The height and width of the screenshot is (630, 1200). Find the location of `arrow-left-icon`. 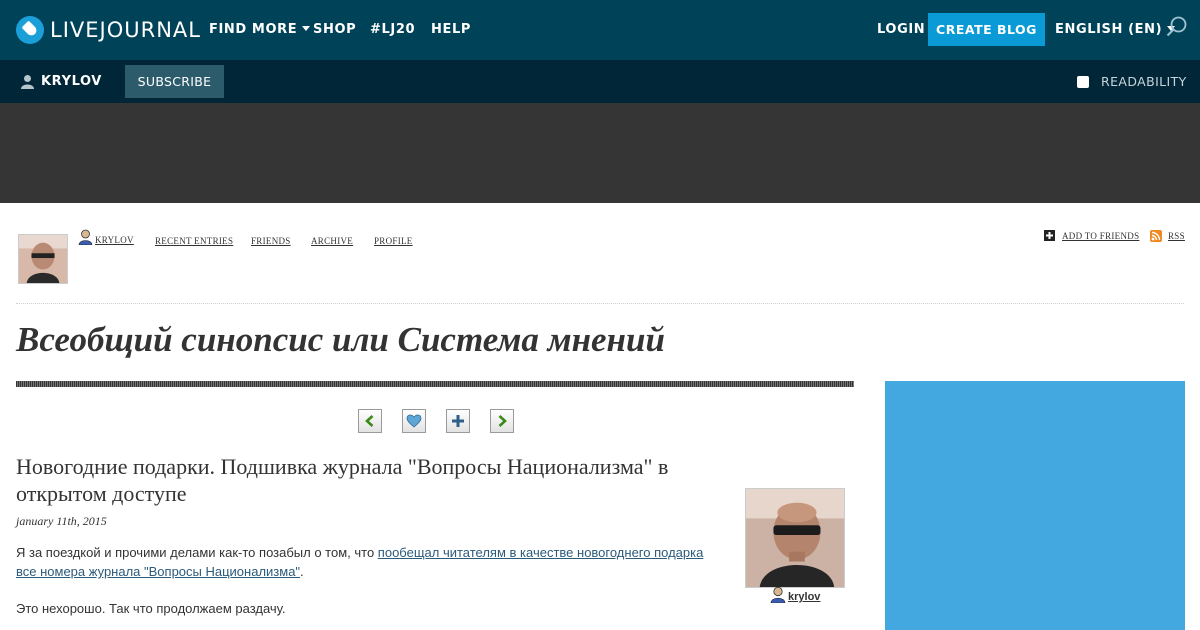

arrow-left-icon is located at coordinates (369, 421).